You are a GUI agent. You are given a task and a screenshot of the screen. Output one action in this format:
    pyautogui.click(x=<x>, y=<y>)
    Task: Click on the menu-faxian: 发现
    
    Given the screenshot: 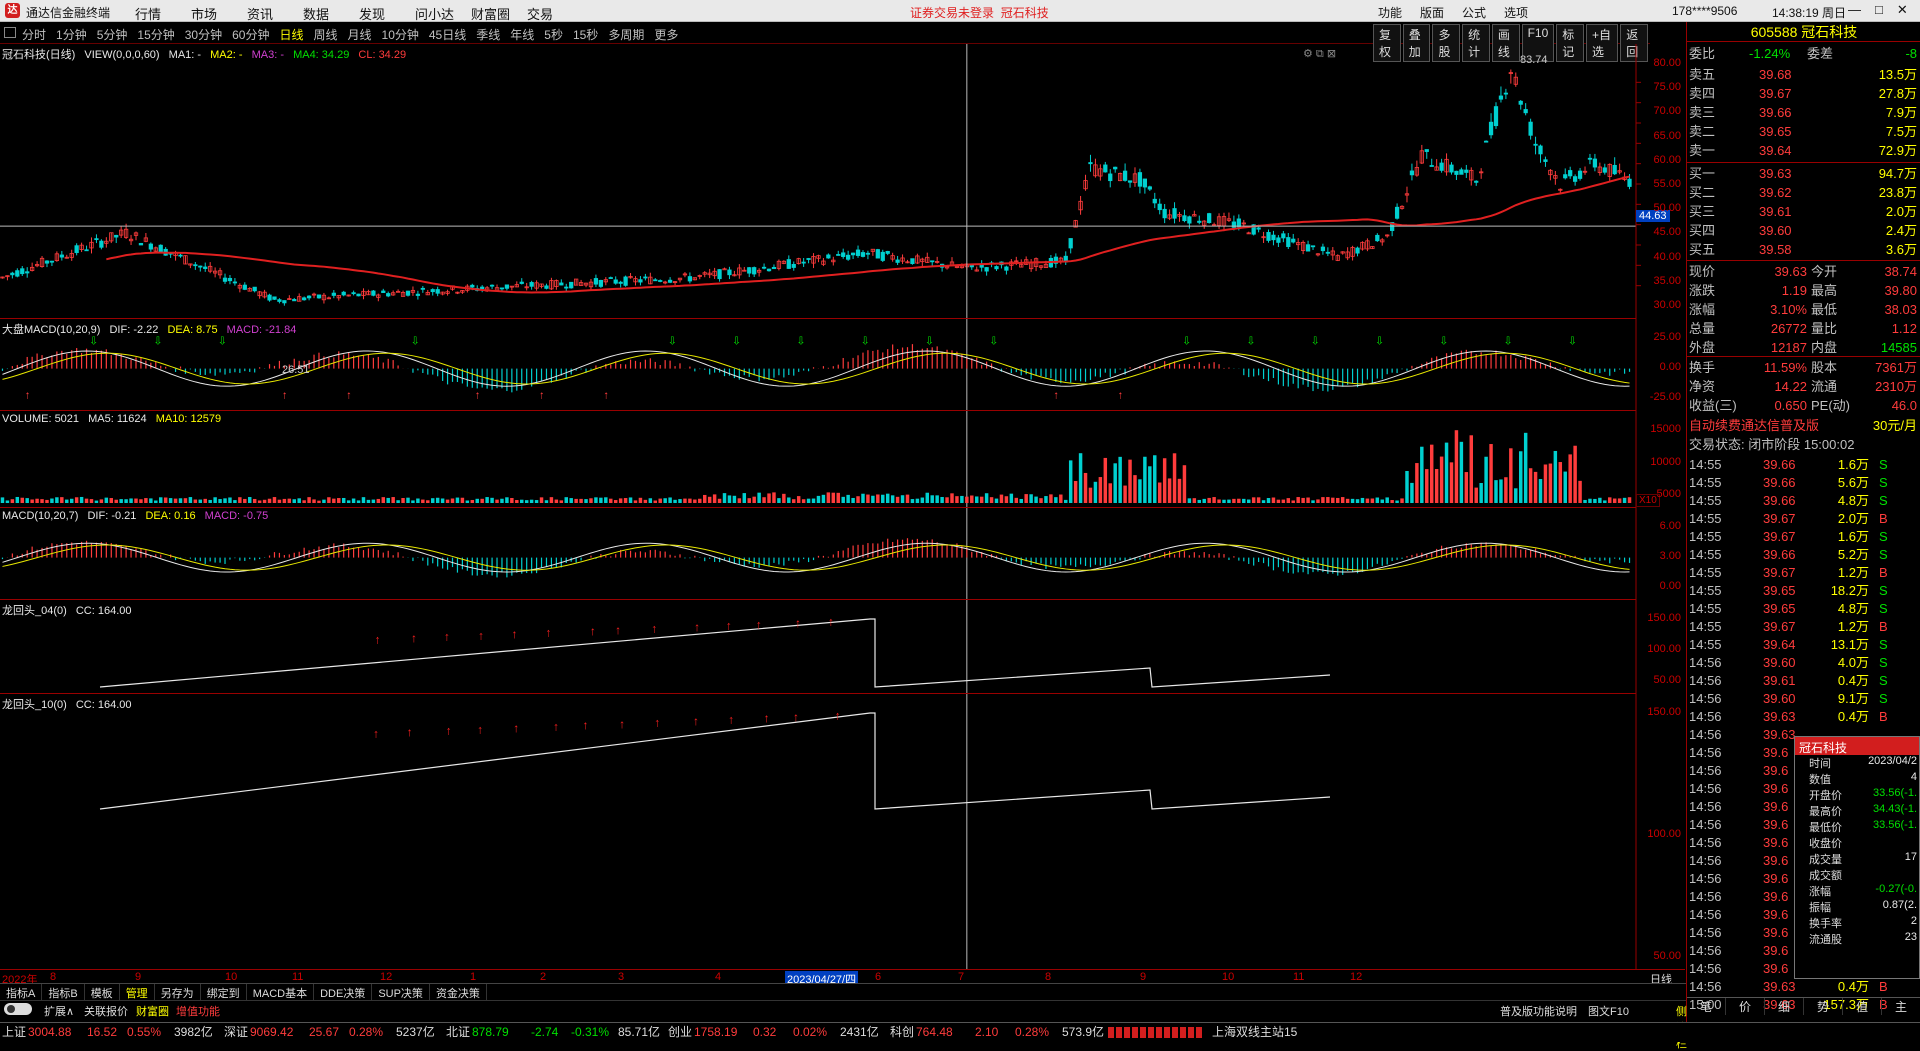 What is the action you would take?
    pyautogui.click(x=387, y=13)
    